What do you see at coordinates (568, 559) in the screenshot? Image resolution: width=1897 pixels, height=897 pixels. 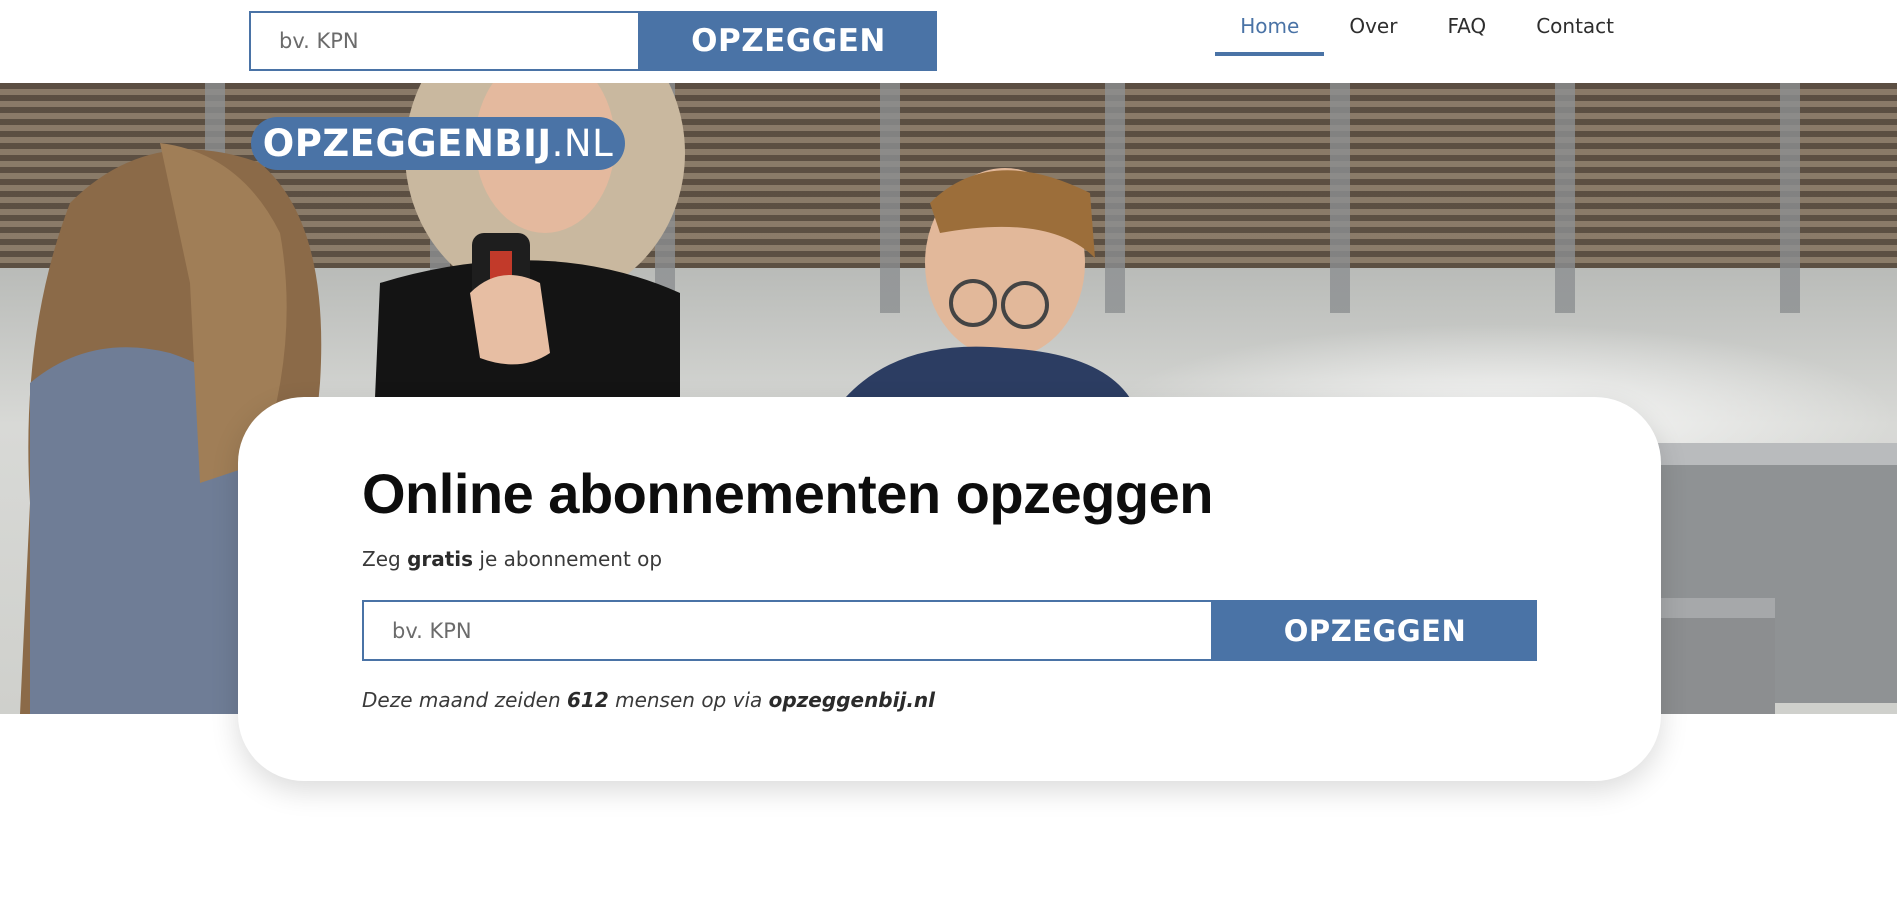 I see `subtitle-after: je abonnement op` at bounding box center [568, 559].